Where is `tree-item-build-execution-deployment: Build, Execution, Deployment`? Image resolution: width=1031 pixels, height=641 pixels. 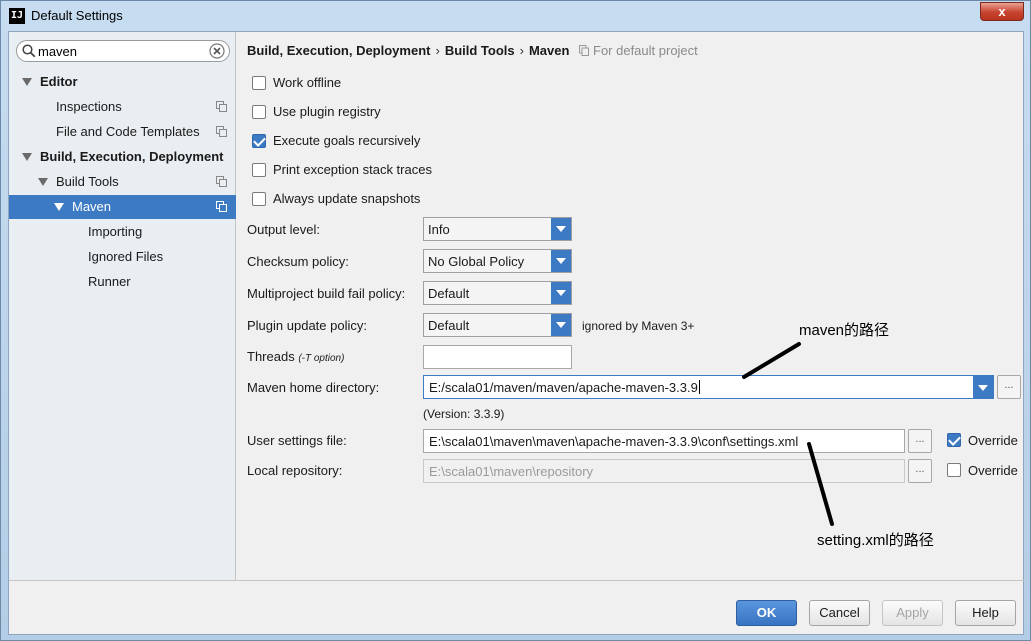 tree-item-build-execution-deployment: Build, Execution, Deployment is located at coordinates (122, 157).